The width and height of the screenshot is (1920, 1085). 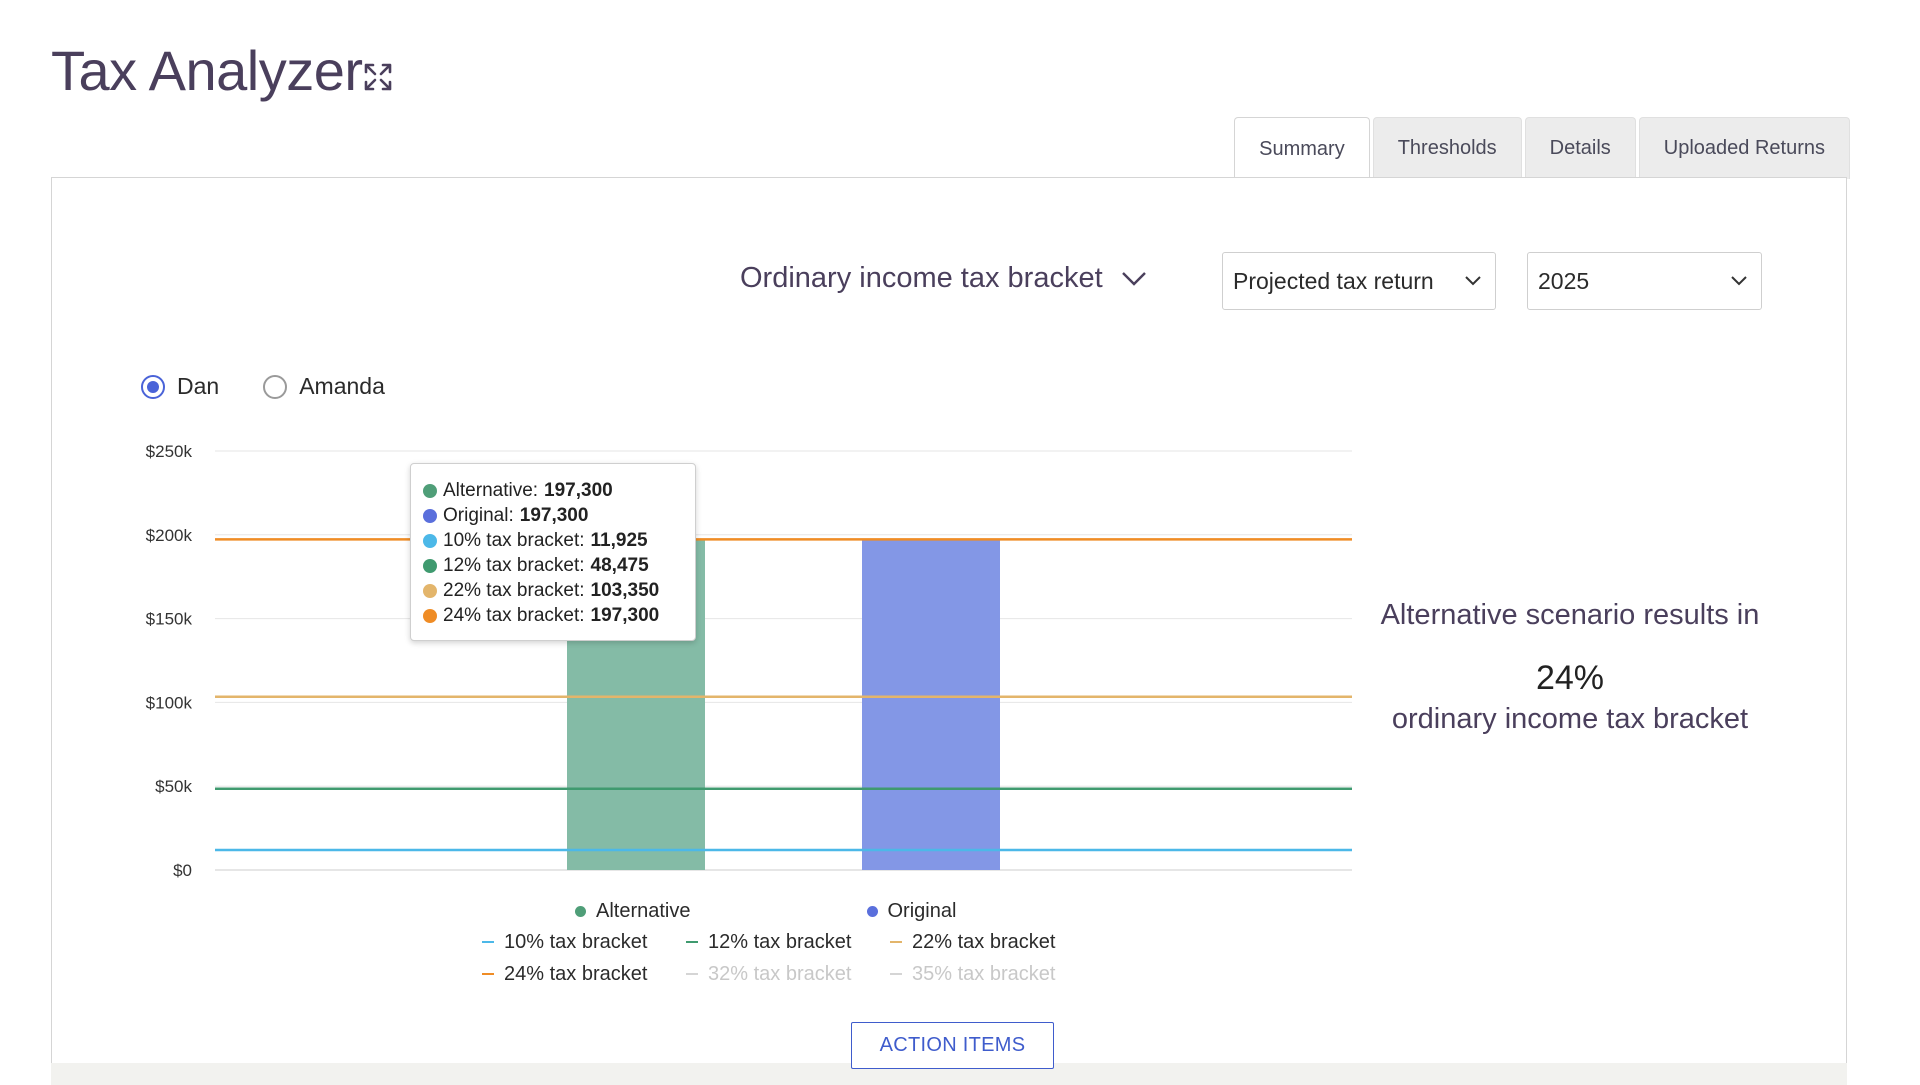 What do you see at coordinates (169, 702) in the screenshot?
I see `y-tick-label: $100k` at bounding box center [169, 702].